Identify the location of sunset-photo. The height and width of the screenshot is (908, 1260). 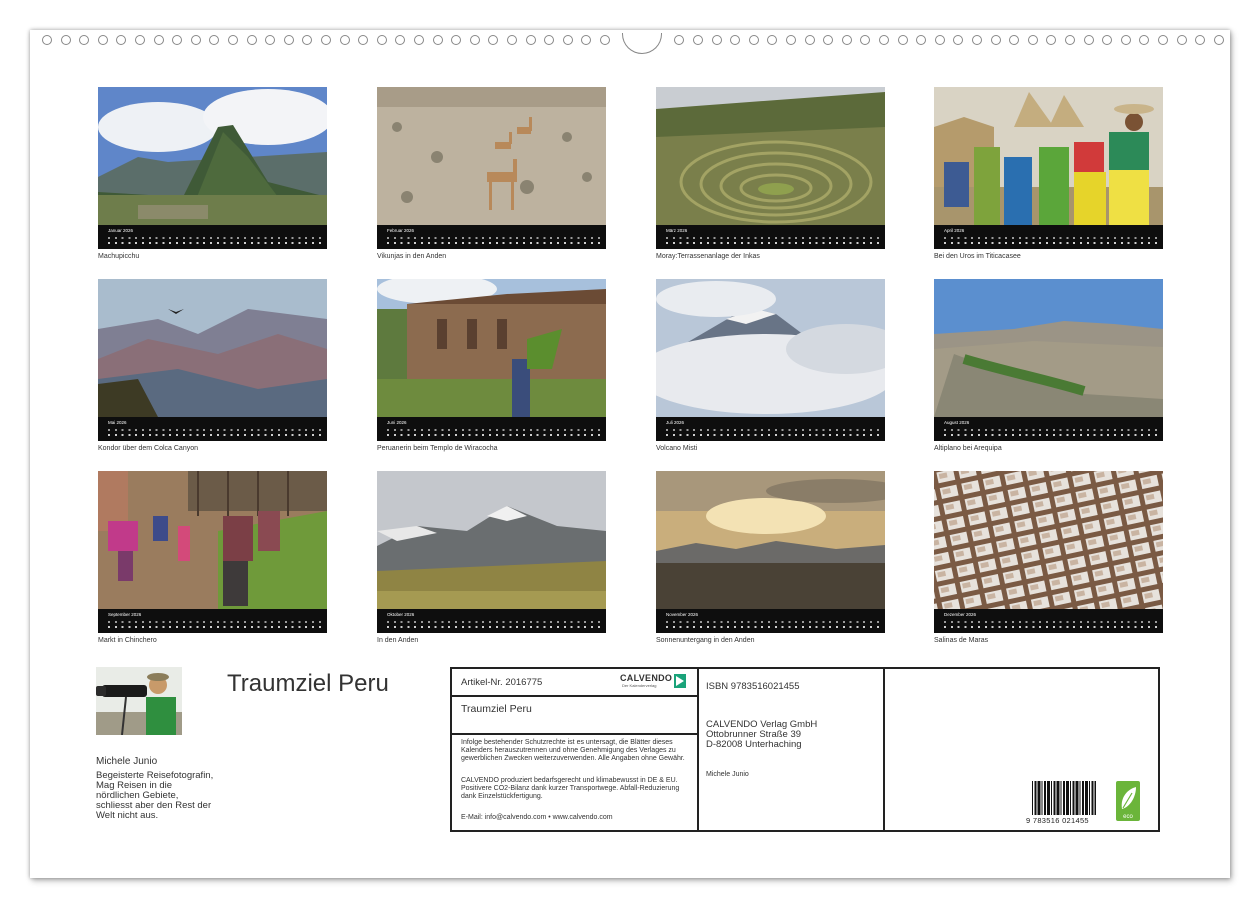
(770, 540).